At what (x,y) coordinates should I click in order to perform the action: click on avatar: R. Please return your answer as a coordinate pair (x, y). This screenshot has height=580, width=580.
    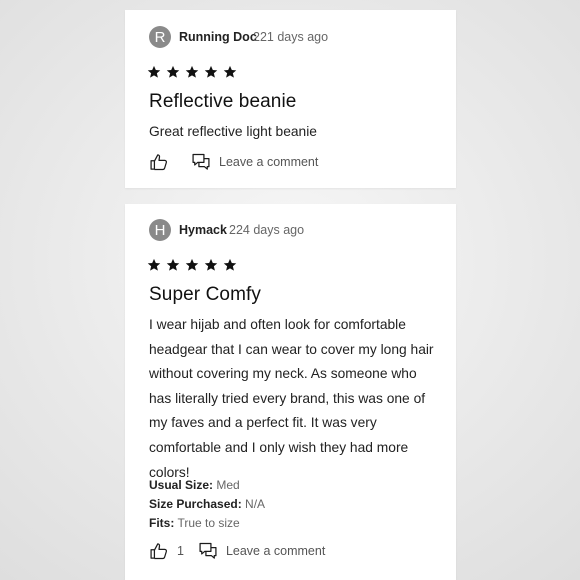
    Looking at the image, I should click on (160, 37).